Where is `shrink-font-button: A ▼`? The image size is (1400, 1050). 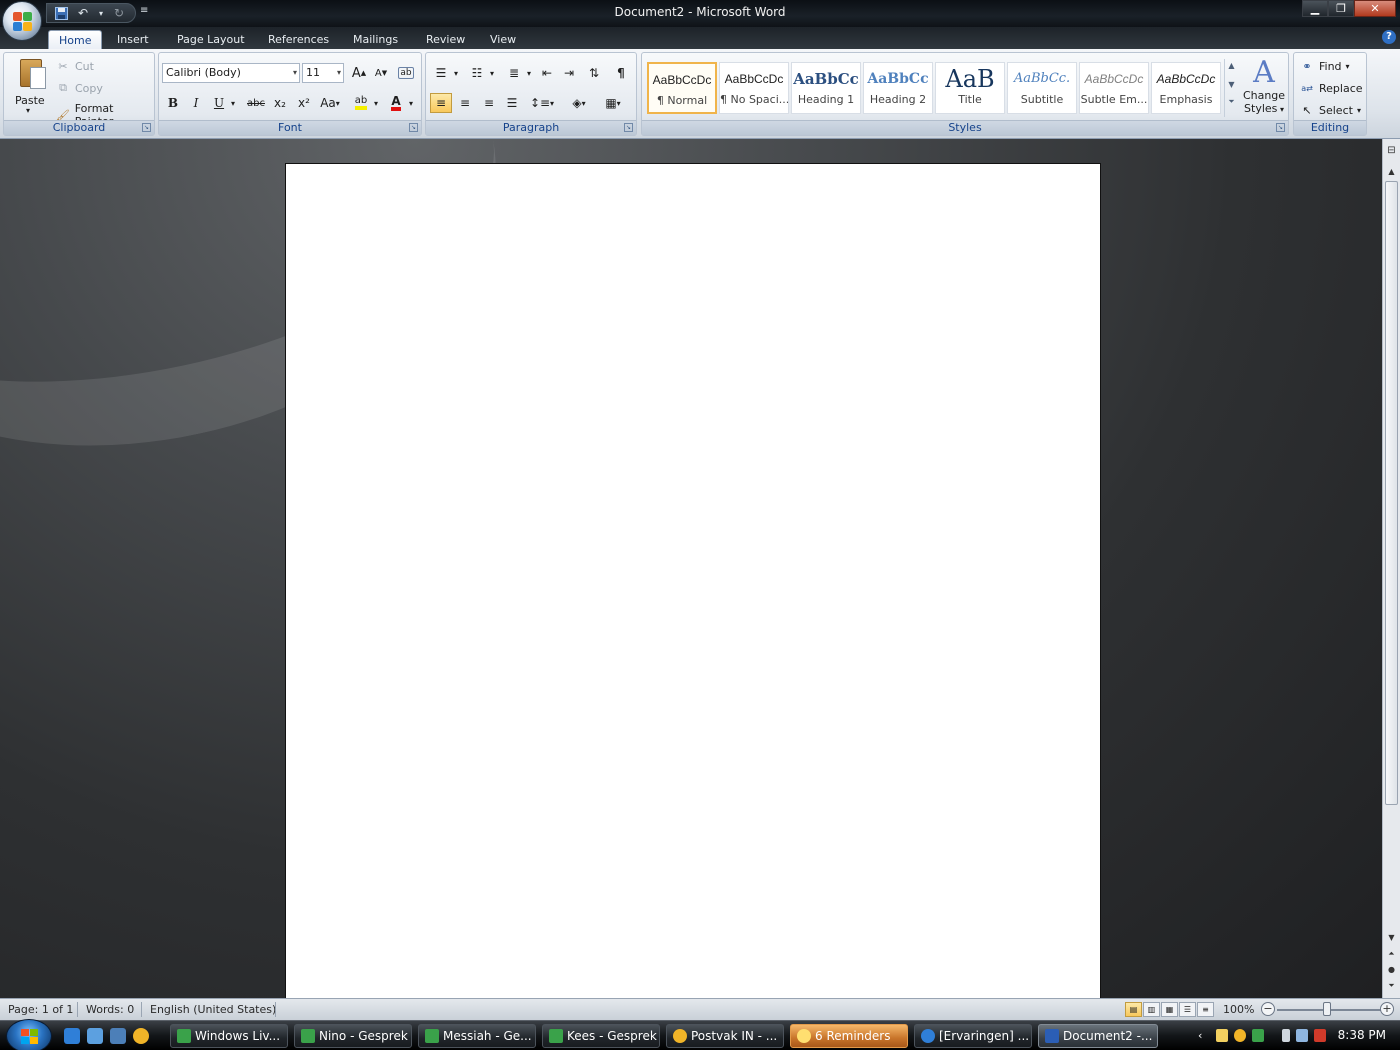
shrink-font-button: A ▼ is located at coordinates (381, 73).